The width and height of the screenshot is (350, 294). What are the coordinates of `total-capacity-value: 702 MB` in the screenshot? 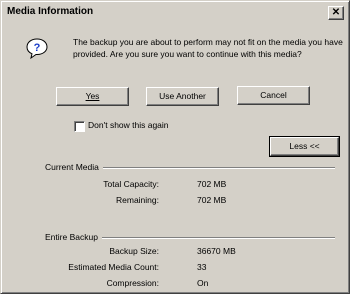 It's located at (212, 184).